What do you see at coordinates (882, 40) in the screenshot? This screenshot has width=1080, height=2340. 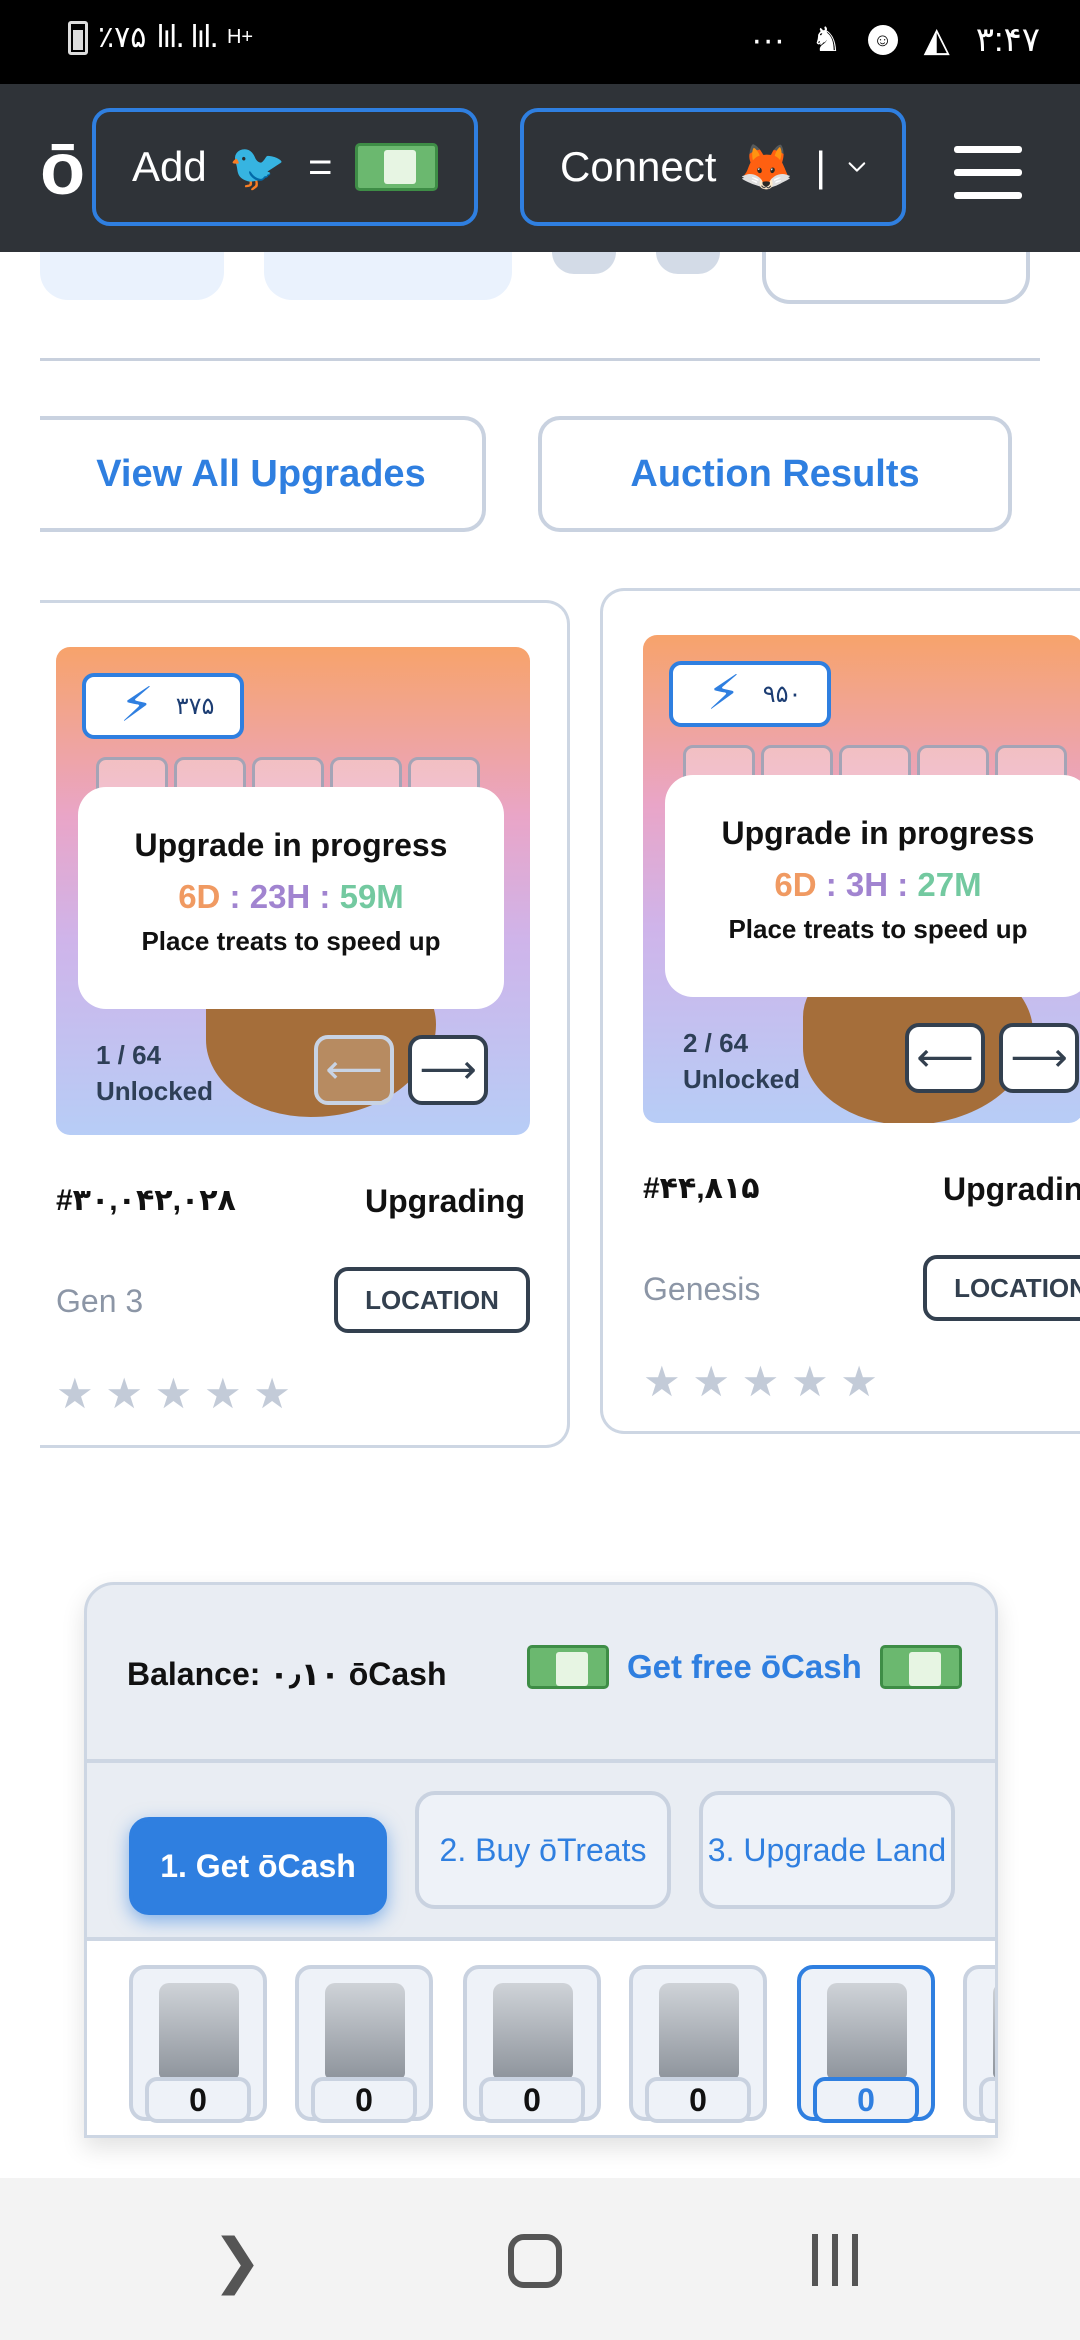 I see `notification-circle-icon: ☺` at bounding box center [882, 40].